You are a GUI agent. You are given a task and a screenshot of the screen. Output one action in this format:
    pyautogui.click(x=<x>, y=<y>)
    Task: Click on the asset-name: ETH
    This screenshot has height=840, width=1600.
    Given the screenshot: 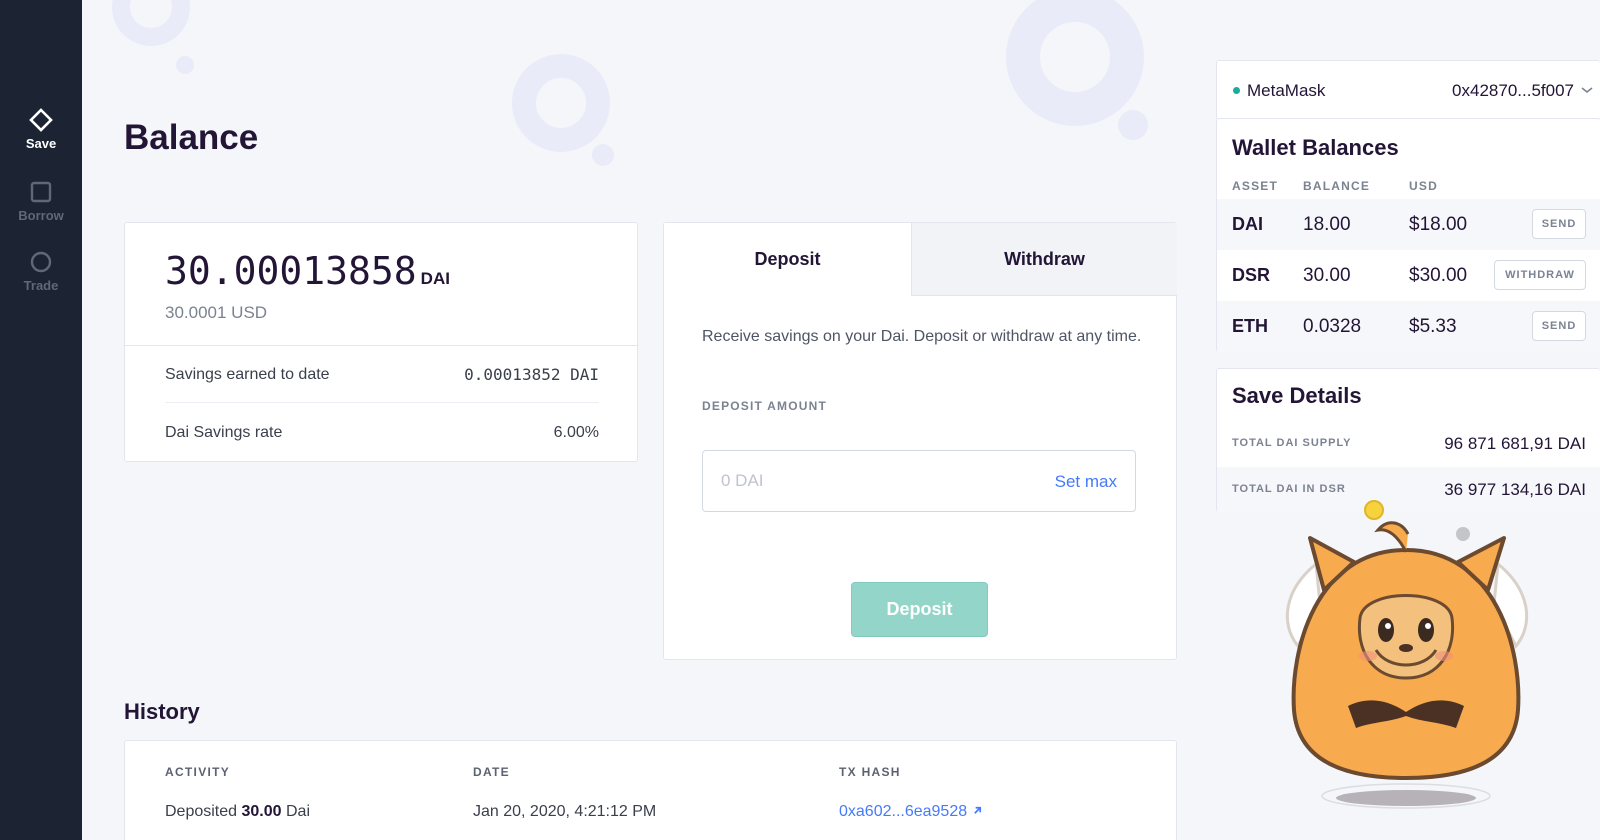 What is the action you would take?
    pyautogui.click(x=1250, y=326)
    